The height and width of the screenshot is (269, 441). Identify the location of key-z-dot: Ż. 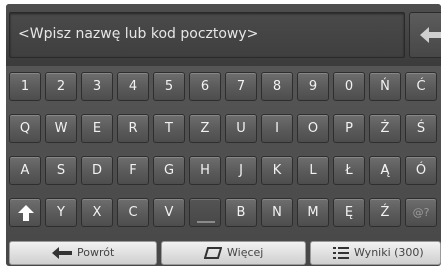
(385, 128).